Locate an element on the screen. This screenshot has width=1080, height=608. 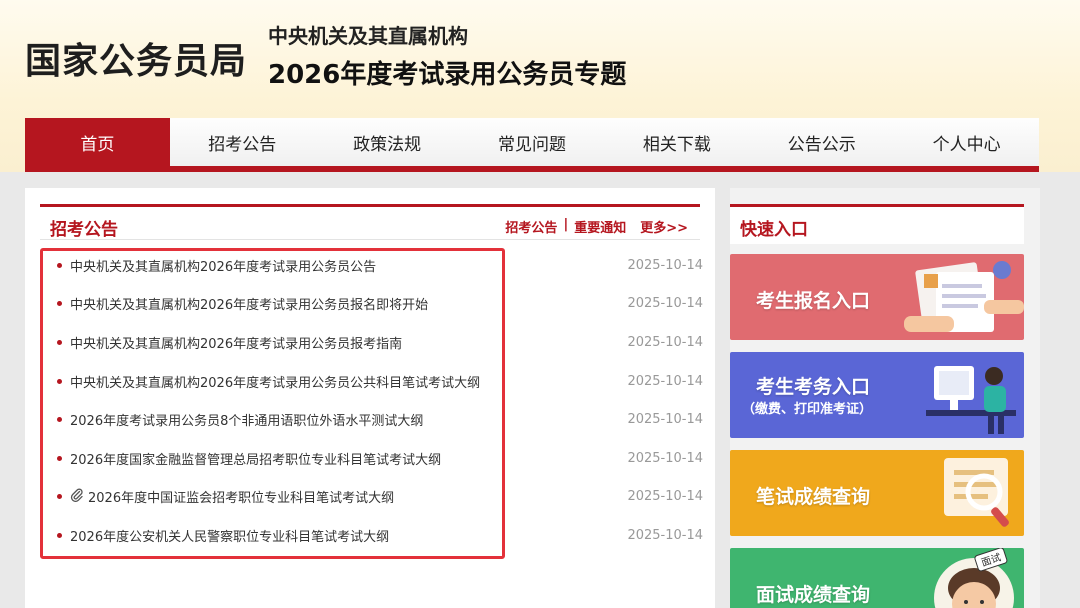
nav-item-downloads: 相关下载 is located at coordinates (676, 142).